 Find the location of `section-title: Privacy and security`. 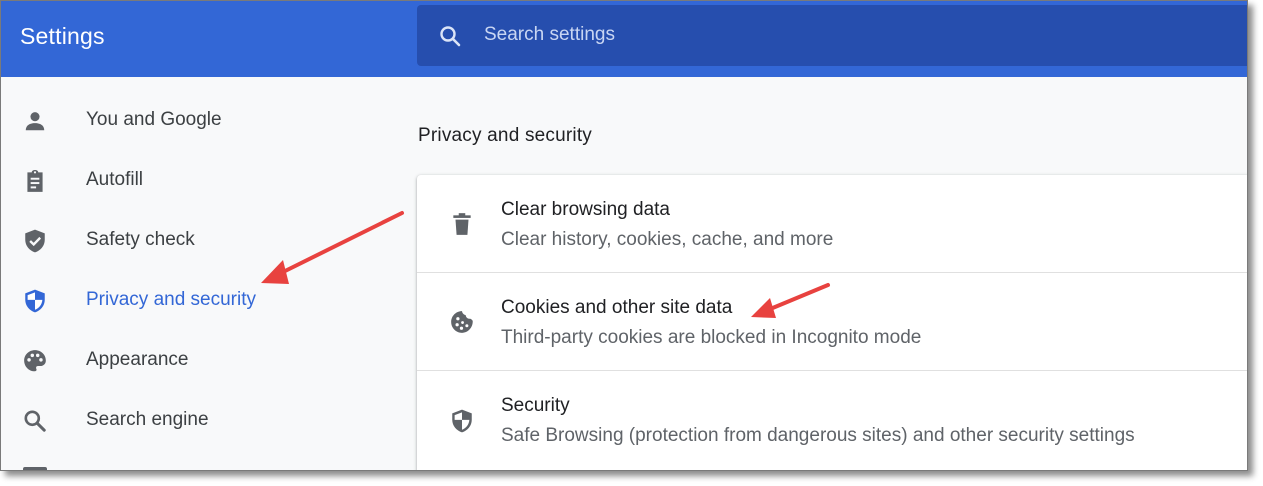

section-title: Privacy and security is located at coordinates (505, 135).